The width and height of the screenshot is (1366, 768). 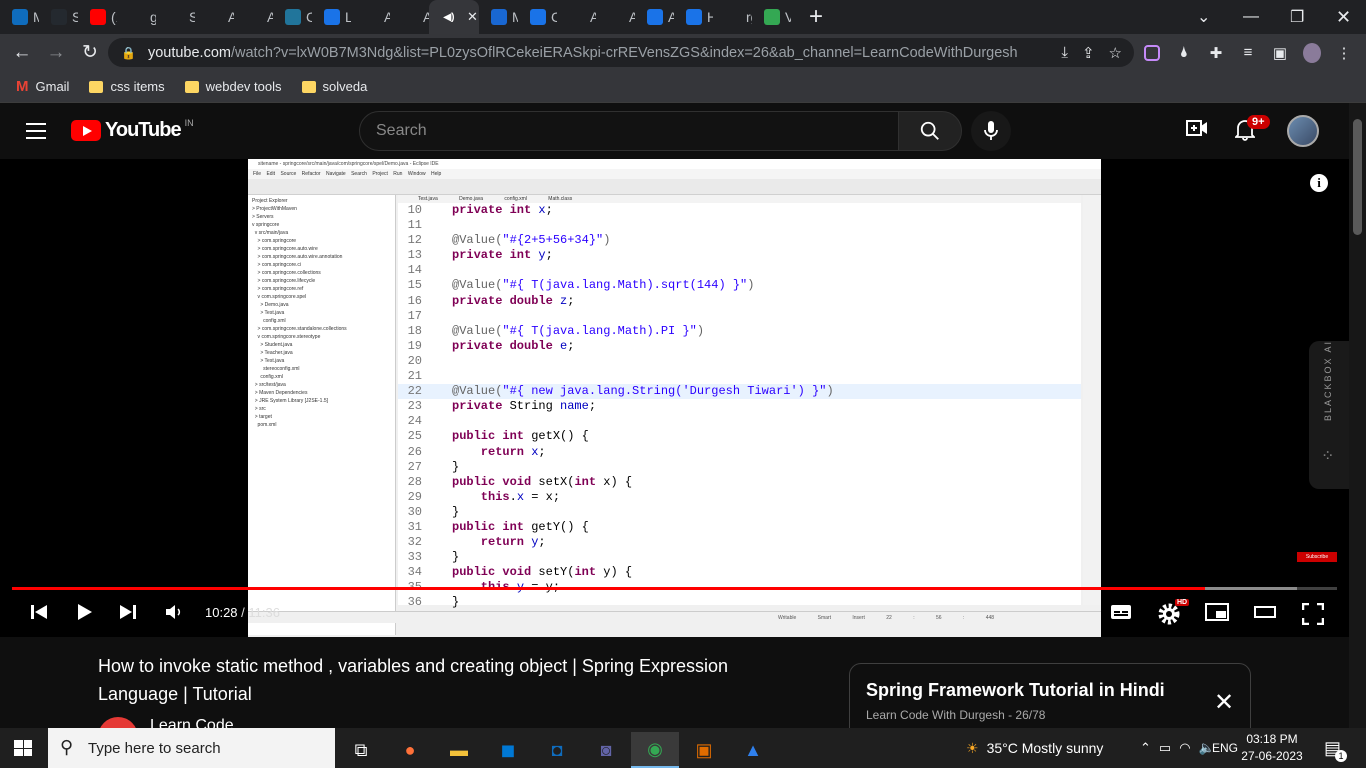 What do you see at coordinates (233, 86) in the screenshot?
I see `bookmark-item: webdev tools` at bounding box center [233, 86].